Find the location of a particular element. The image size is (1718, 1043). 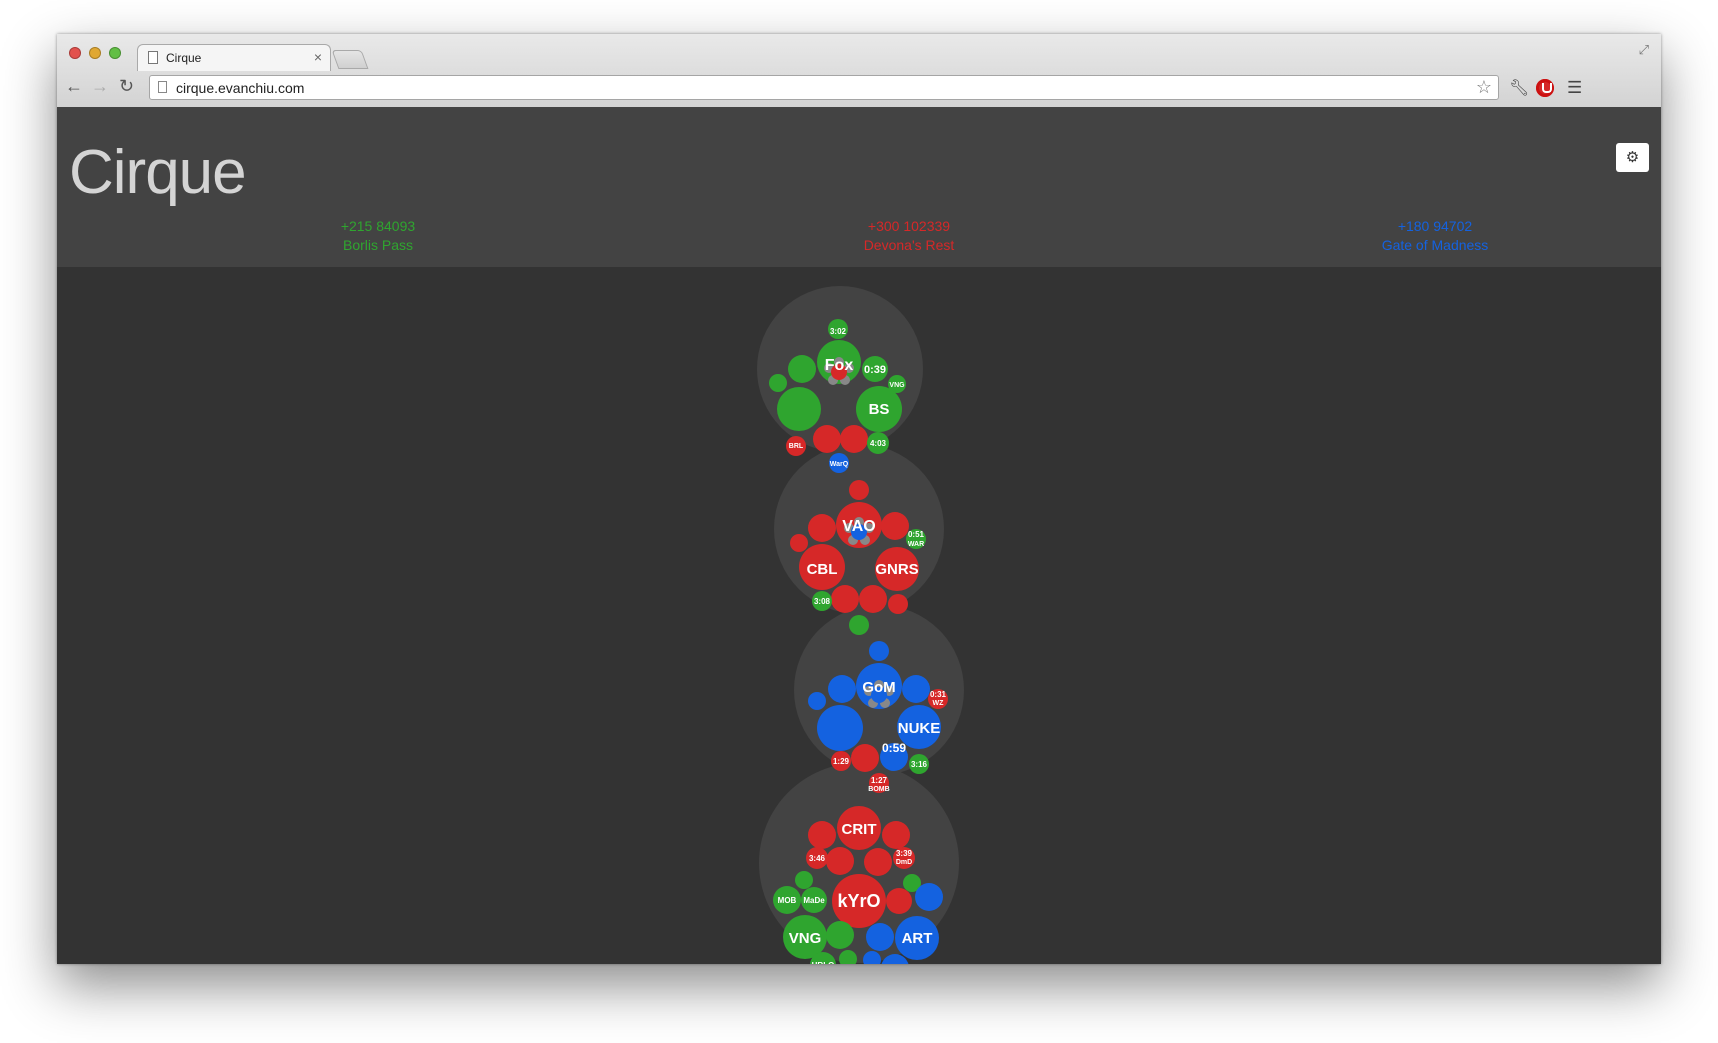

extension-icon is located at coordinates (1545, 88).